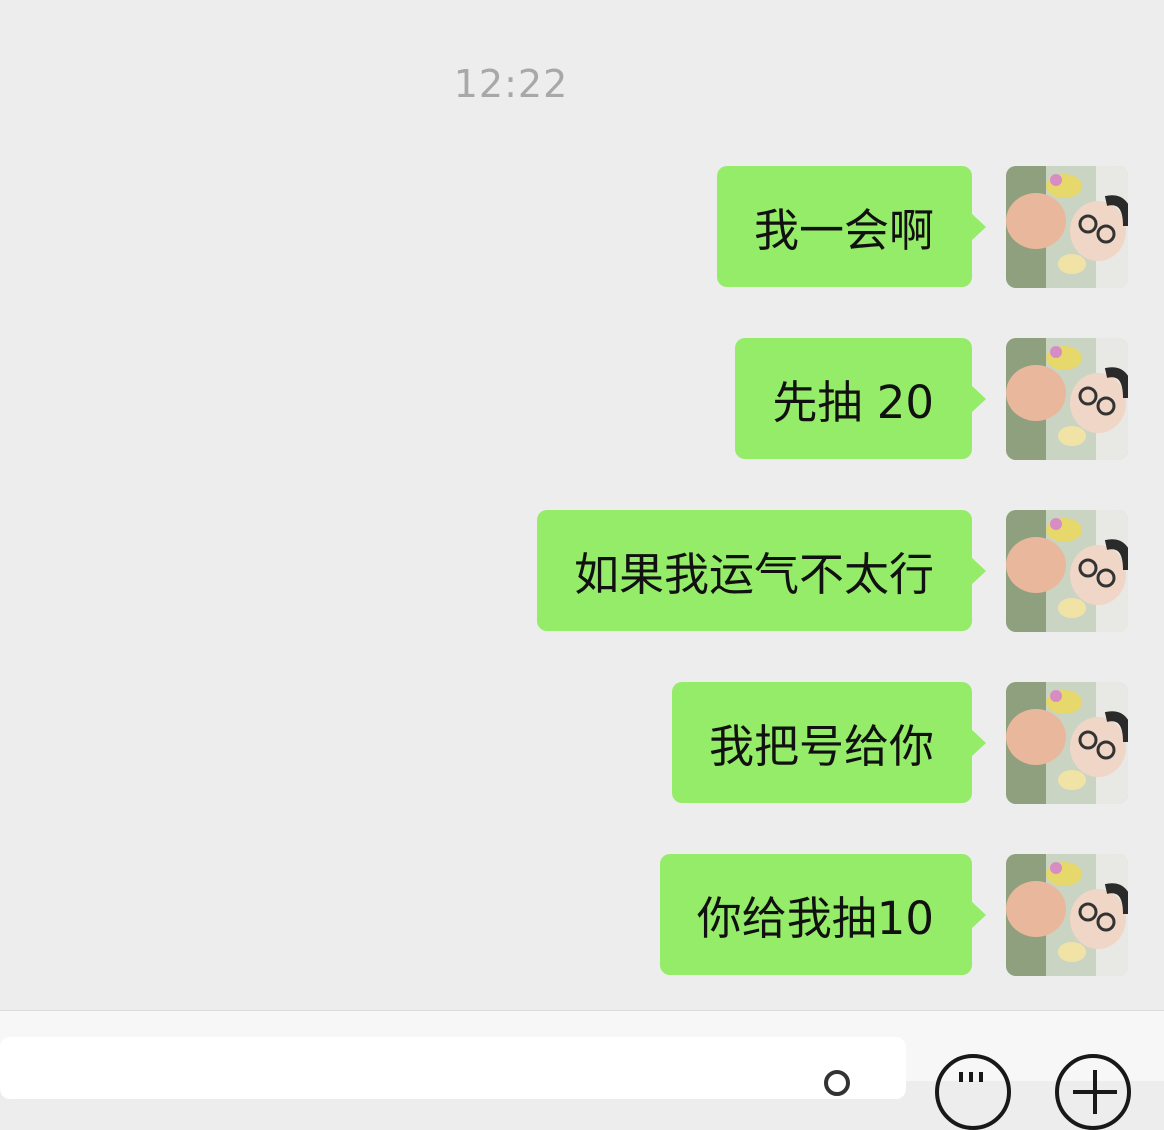  I want to click on message-input, so click(453, 1068).